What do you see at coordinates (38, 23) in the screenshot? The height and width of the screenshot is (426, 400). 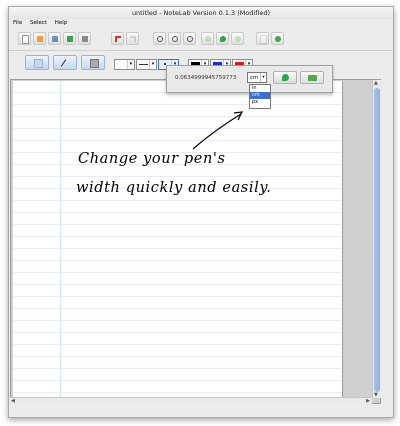 I see `menu-select: Select` at bounding box center [38, 23].